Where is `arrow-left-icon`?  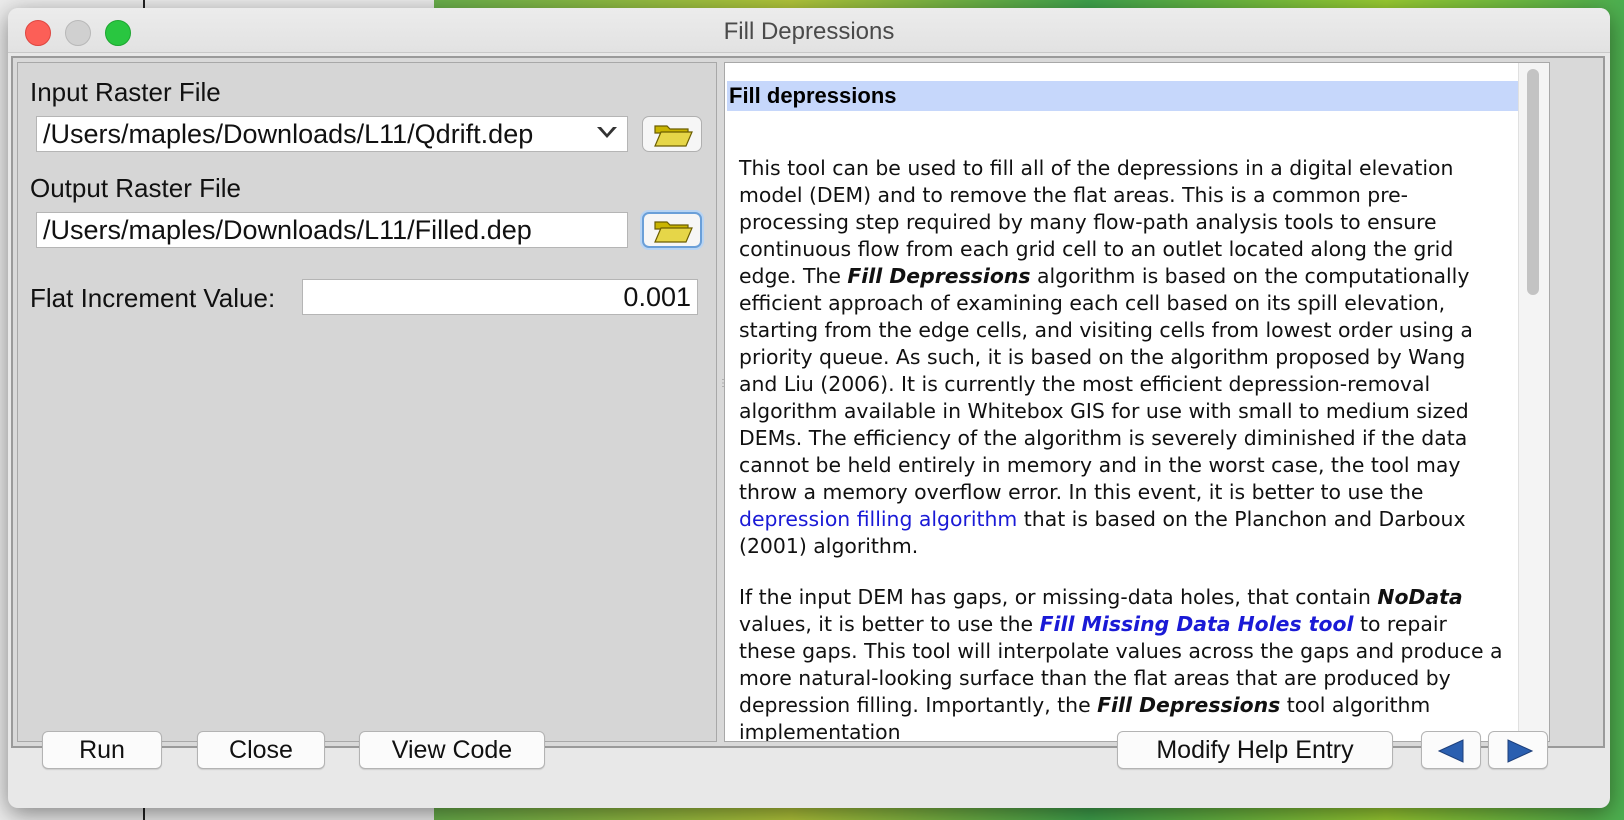
arrow-left-icon is located at coordinates (1450, 751).